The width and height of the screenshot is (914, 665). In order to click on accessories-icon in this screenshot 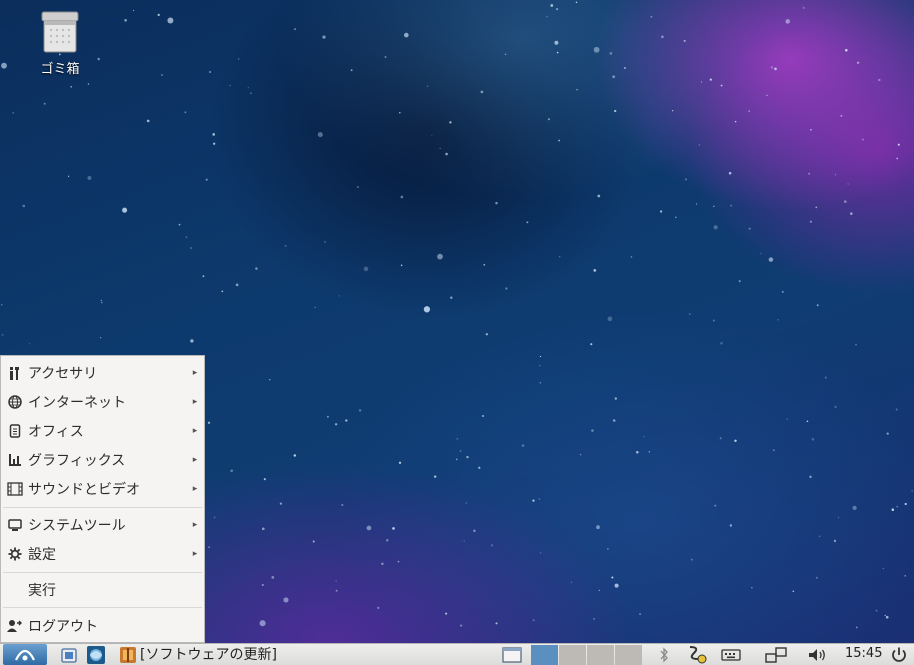, I will do `click(15, 373)`.